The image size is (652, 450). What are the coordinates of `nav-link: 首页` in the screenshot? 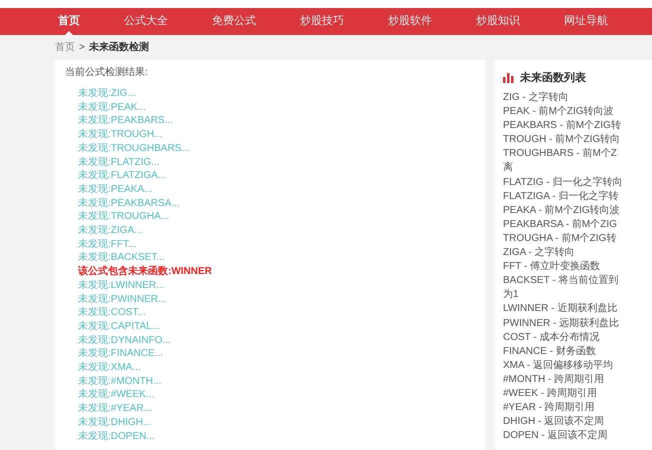 It's located at (69, 21).